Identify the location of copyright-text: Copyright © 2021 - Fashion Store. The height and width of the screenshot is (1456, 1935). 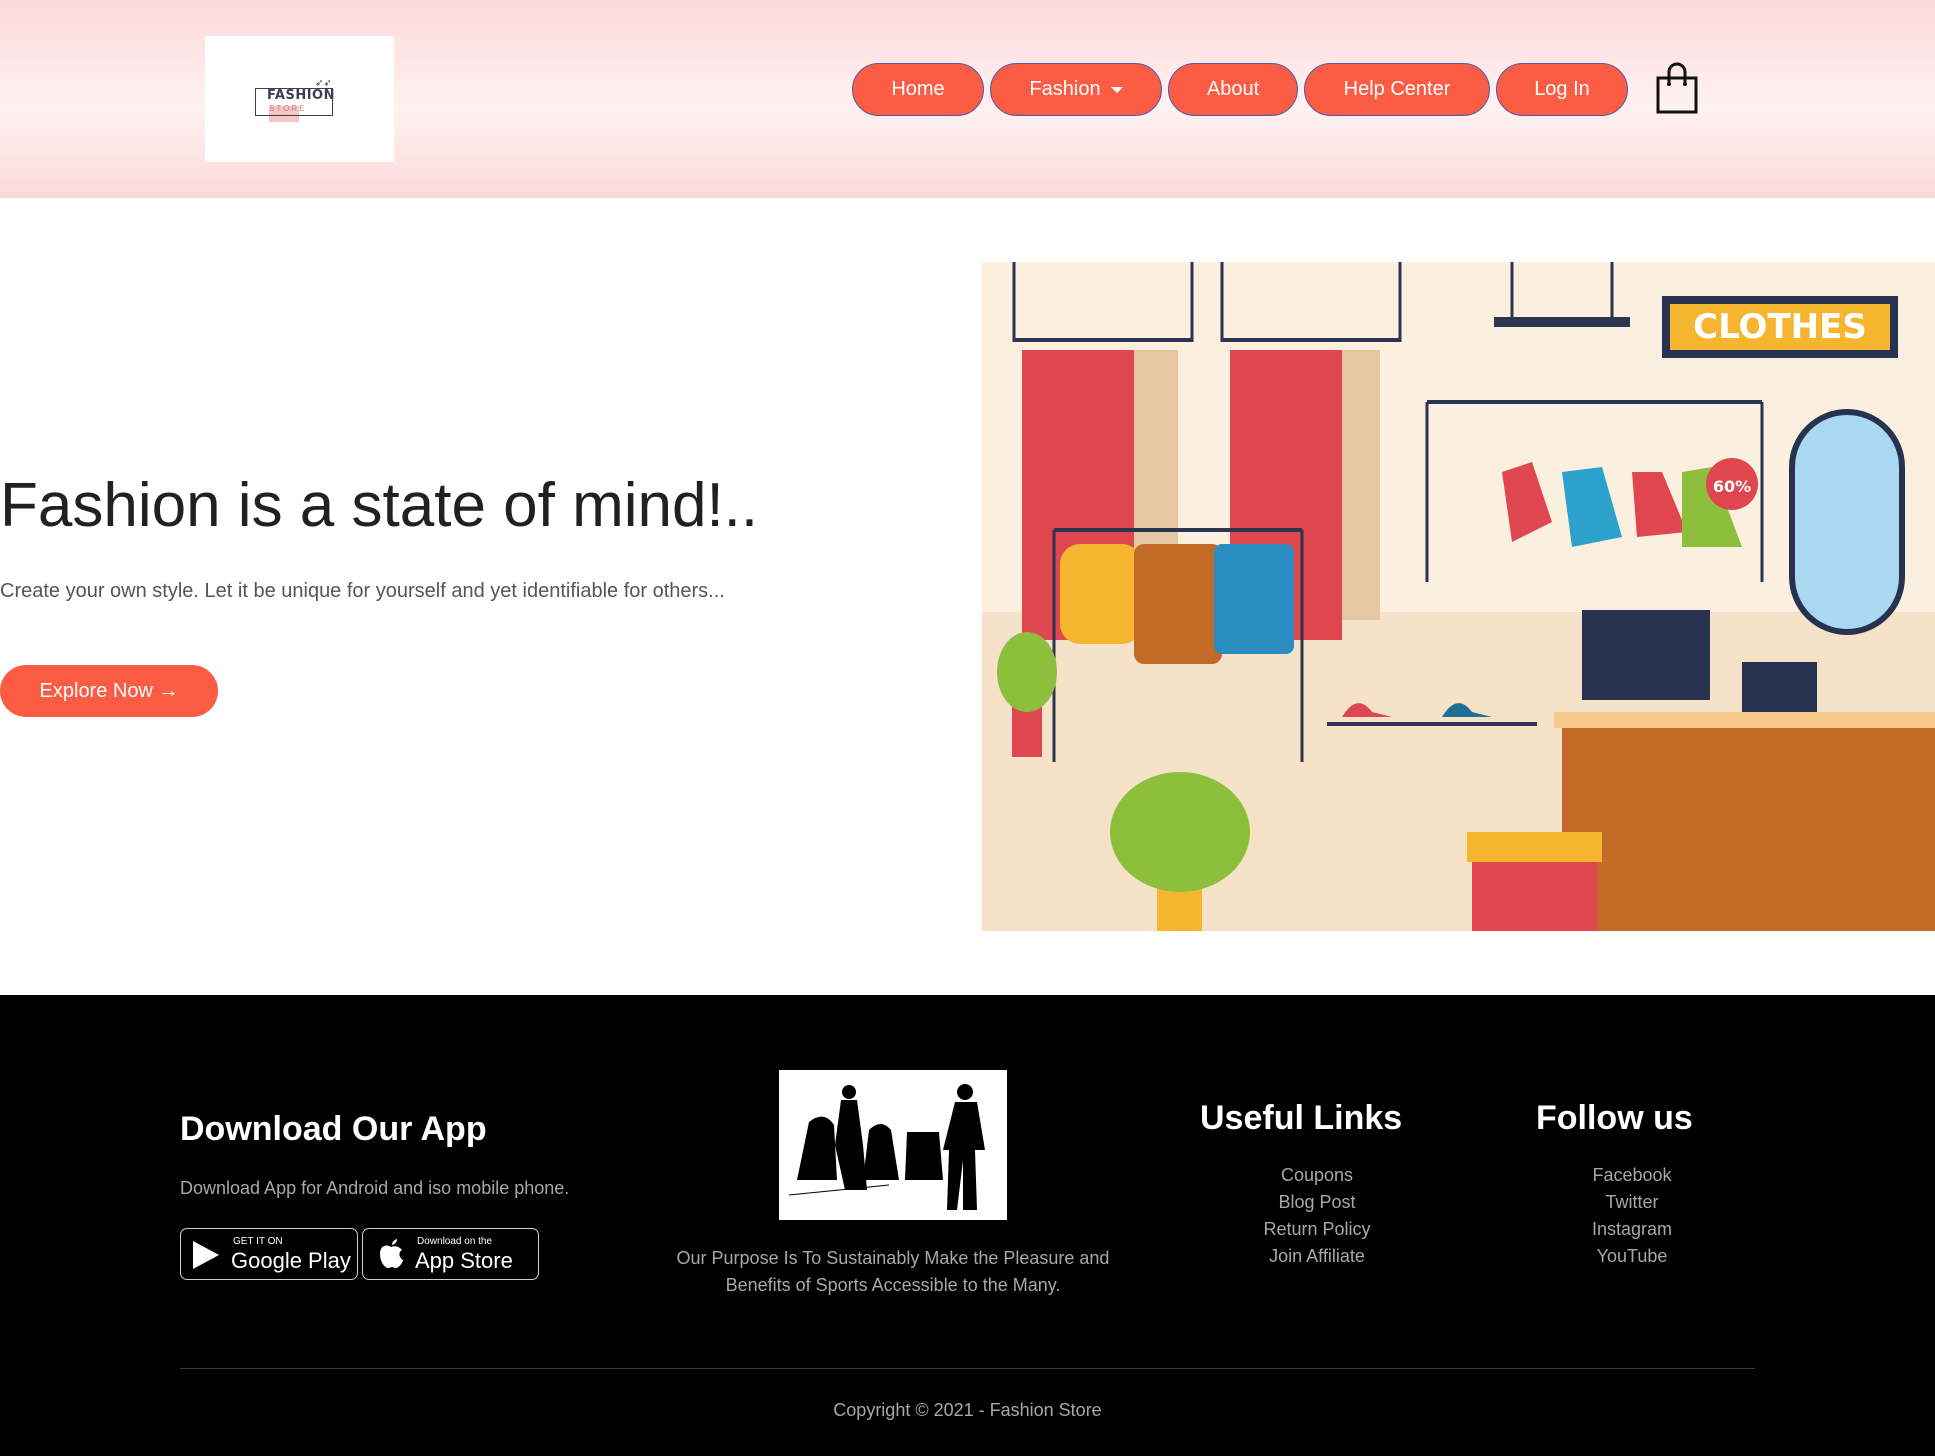
(967, 1410).